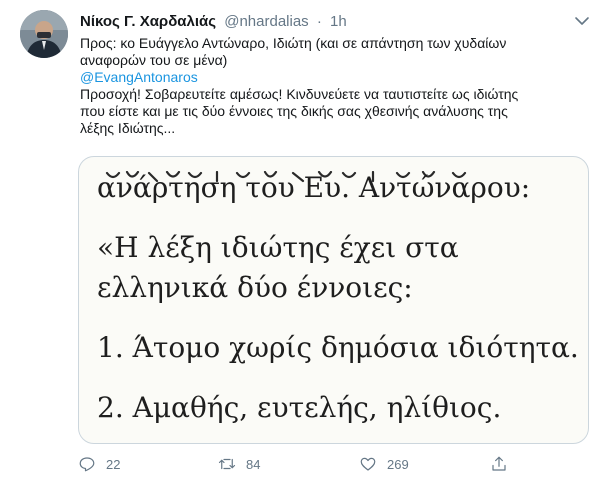  Describe the element at coordinates (338, 21) in the screenshot. I see `tweet-timestamp: 1h` at that location.